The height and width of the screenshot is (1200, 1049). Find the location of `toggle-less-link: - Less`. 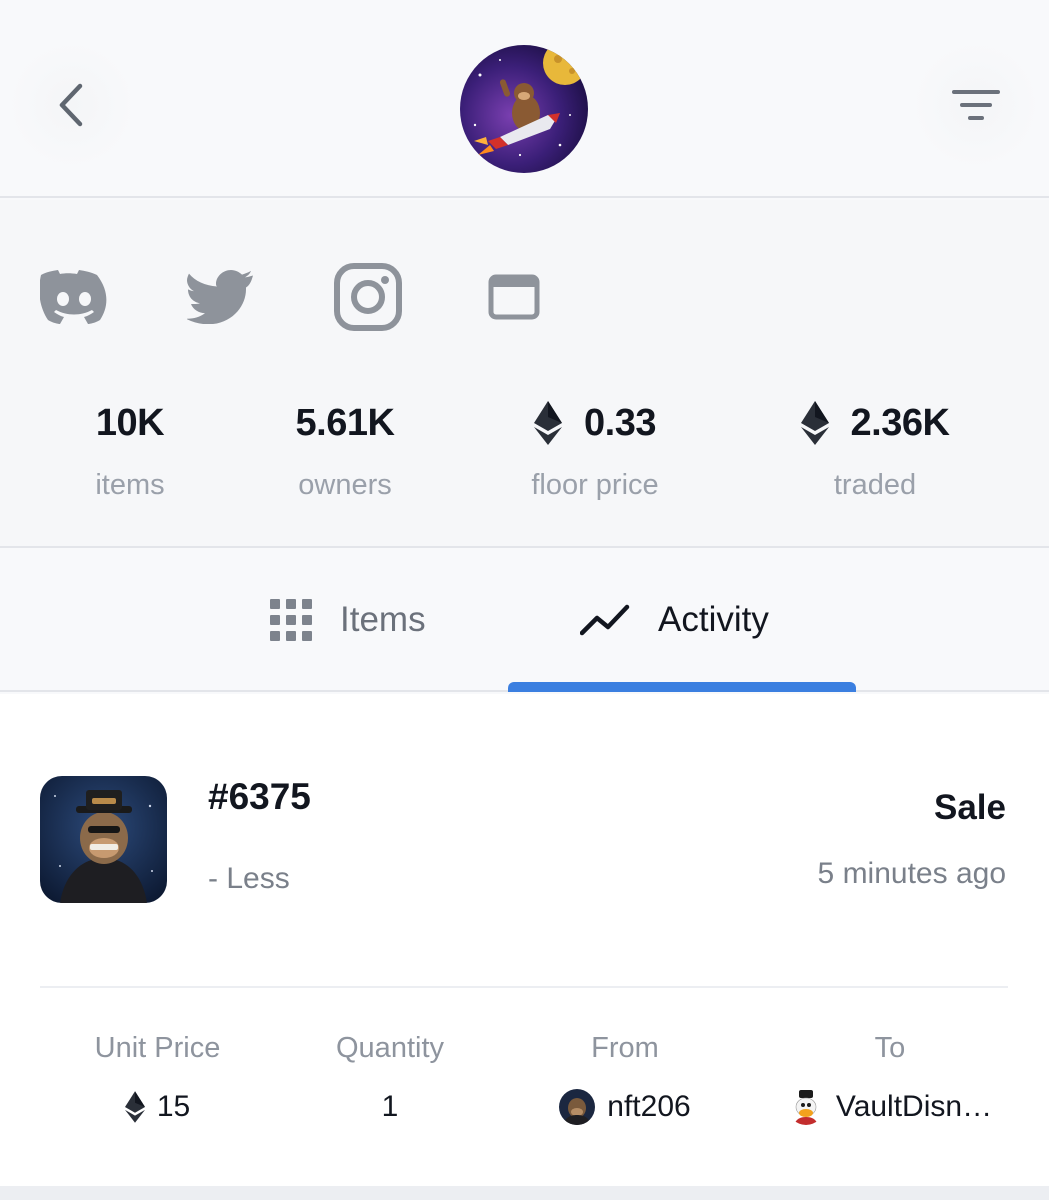

toggle-less-link: - Less is located at coordinates (249, 879).